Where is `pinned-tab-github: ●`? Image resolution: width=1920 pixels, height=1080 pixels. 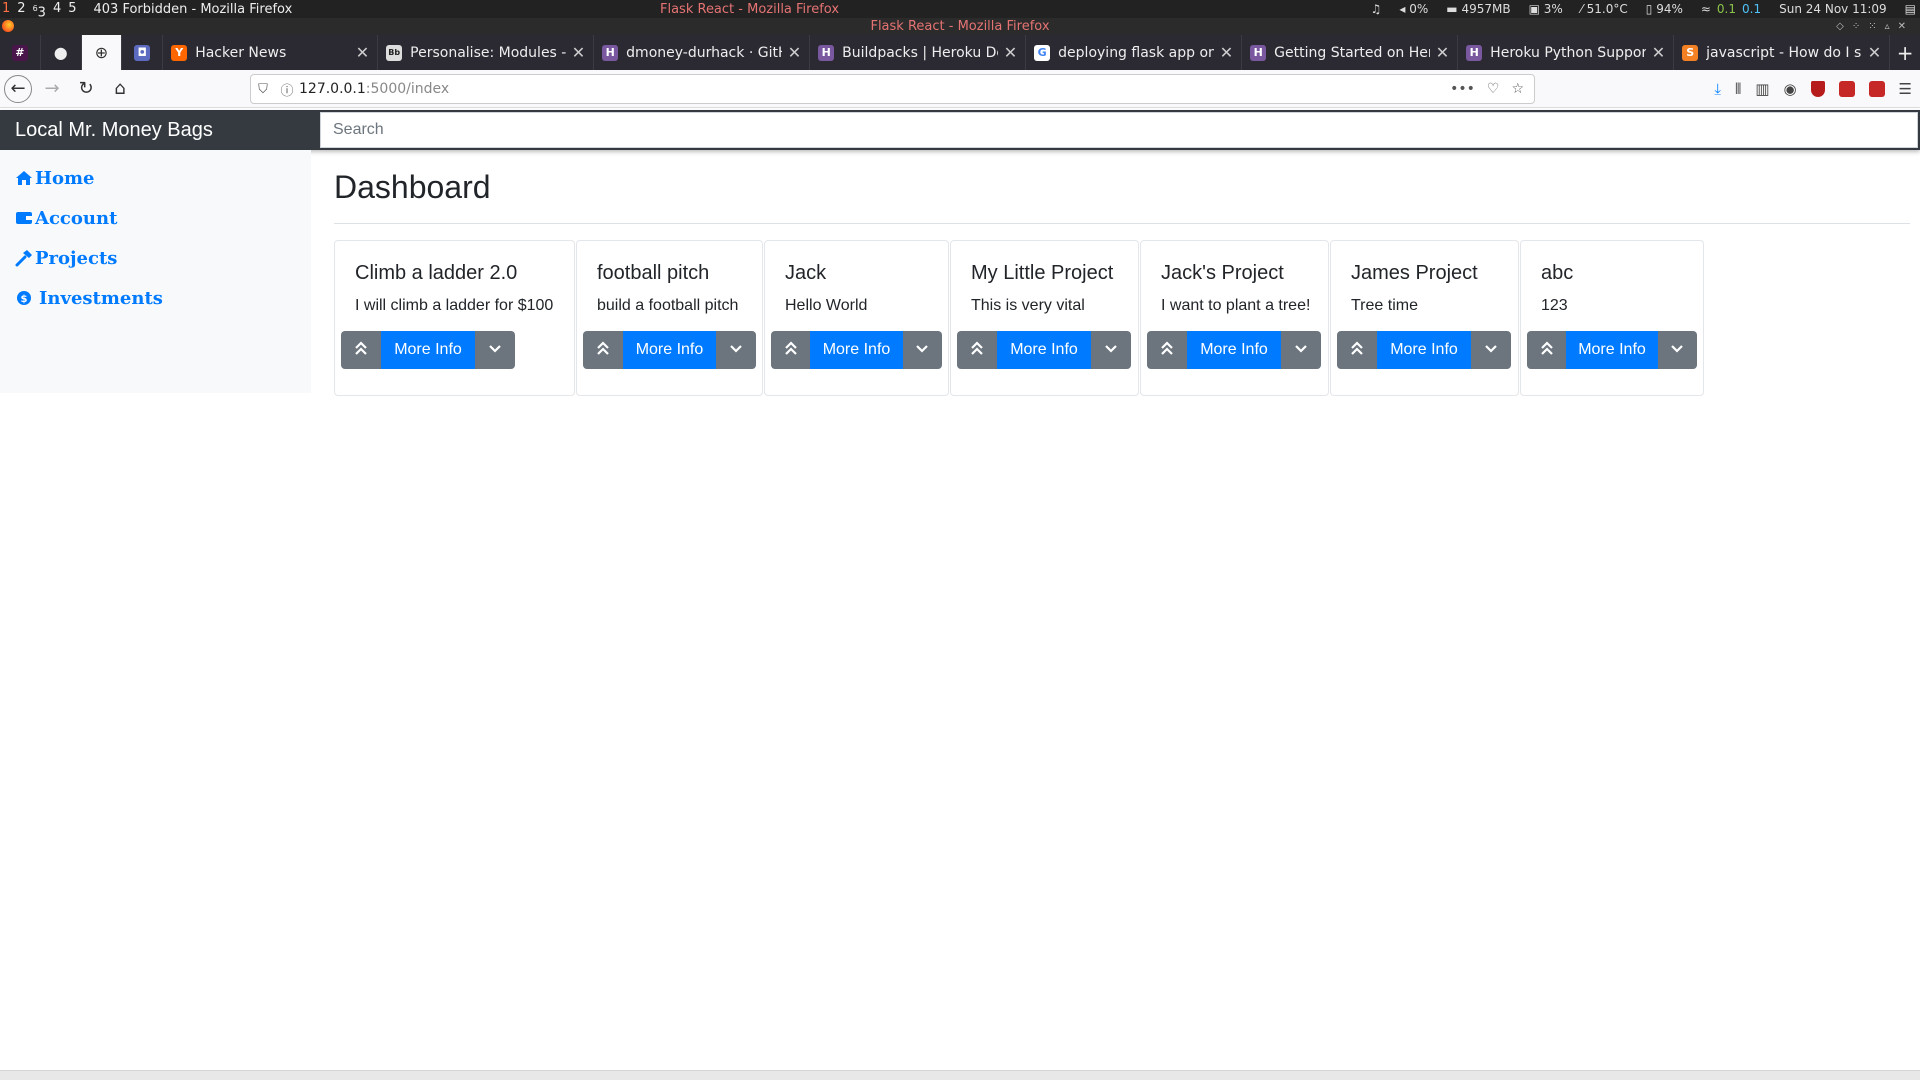
pinned-tab-github: ● is located at coordinates (61, 52).